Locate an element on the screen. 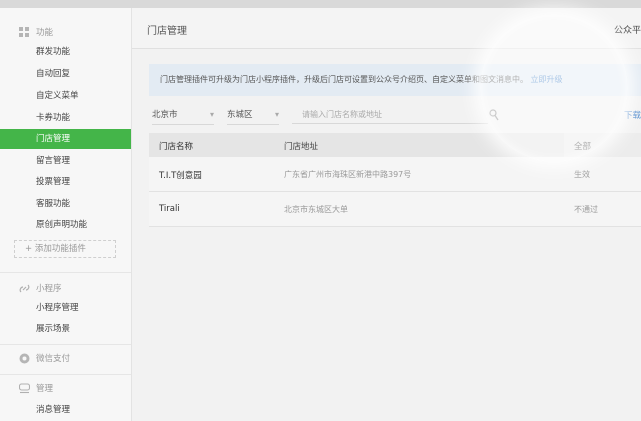 This screenshot has width=641, height=421. section-wechat-pay: 微信支付 is located at coordinates (44, 358).